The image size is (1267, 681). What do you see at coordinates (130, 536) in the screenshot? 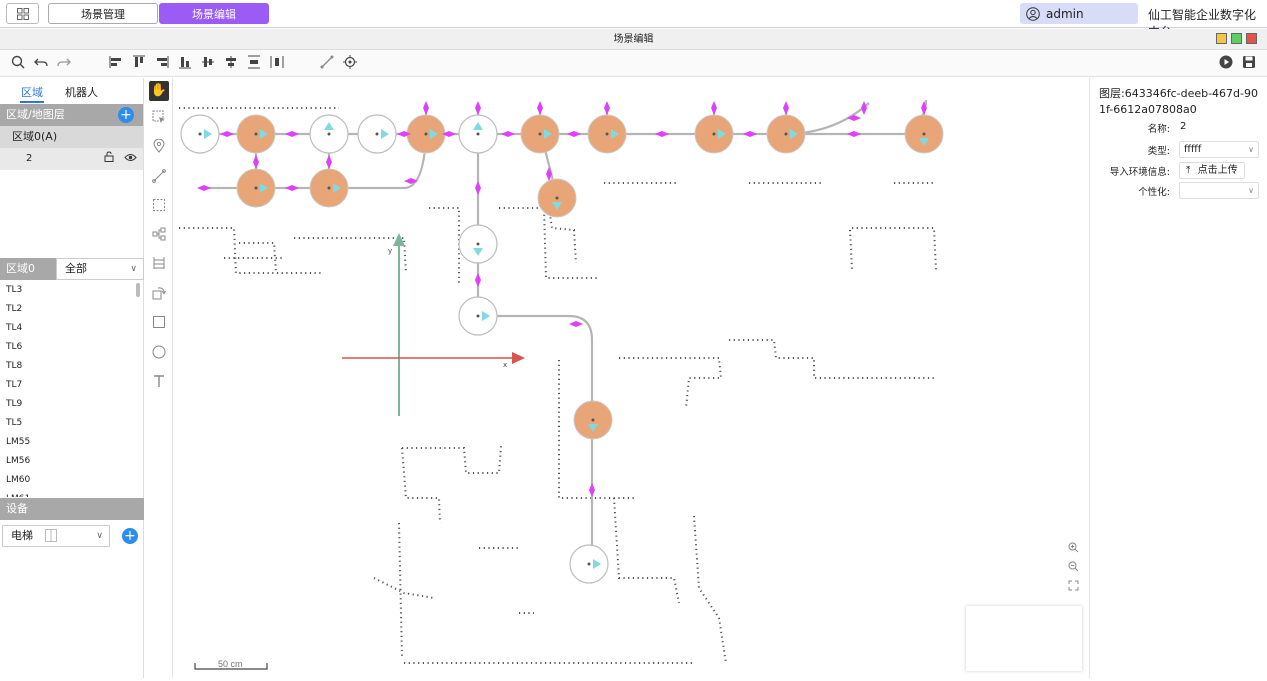
I see `add-device-button: +` at bounding box center [130, 536].